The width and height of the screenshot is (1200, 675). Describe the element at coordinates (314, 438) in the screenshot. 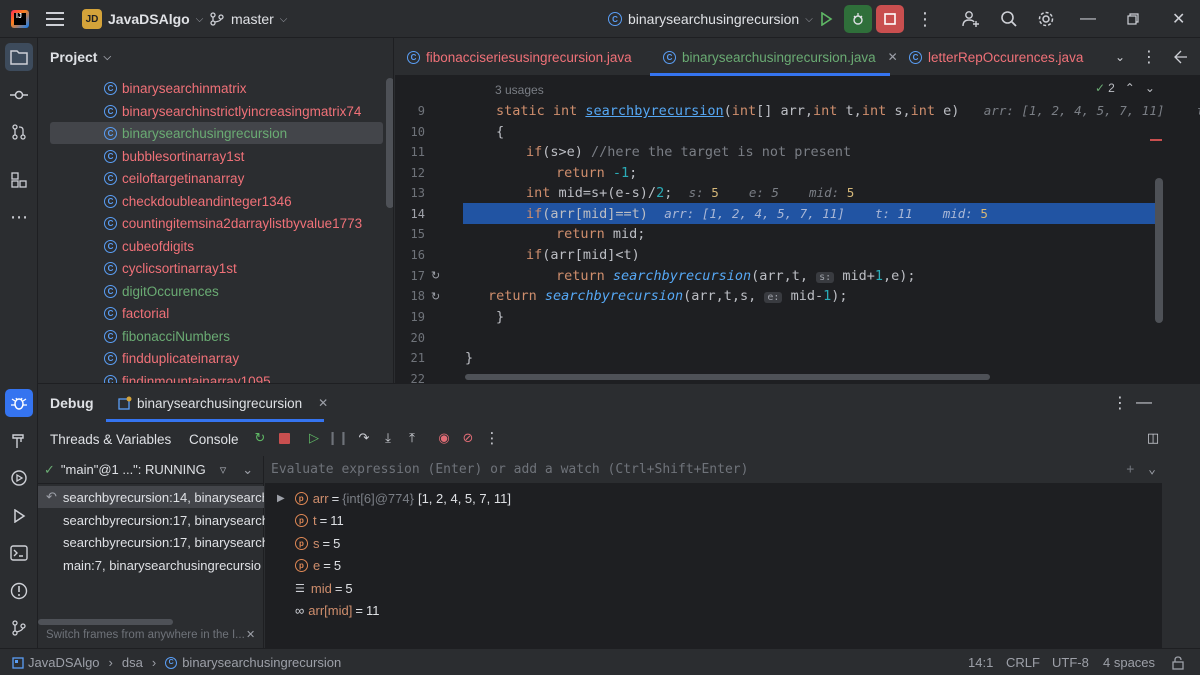

I see `resume-icon: ▷` at that location.